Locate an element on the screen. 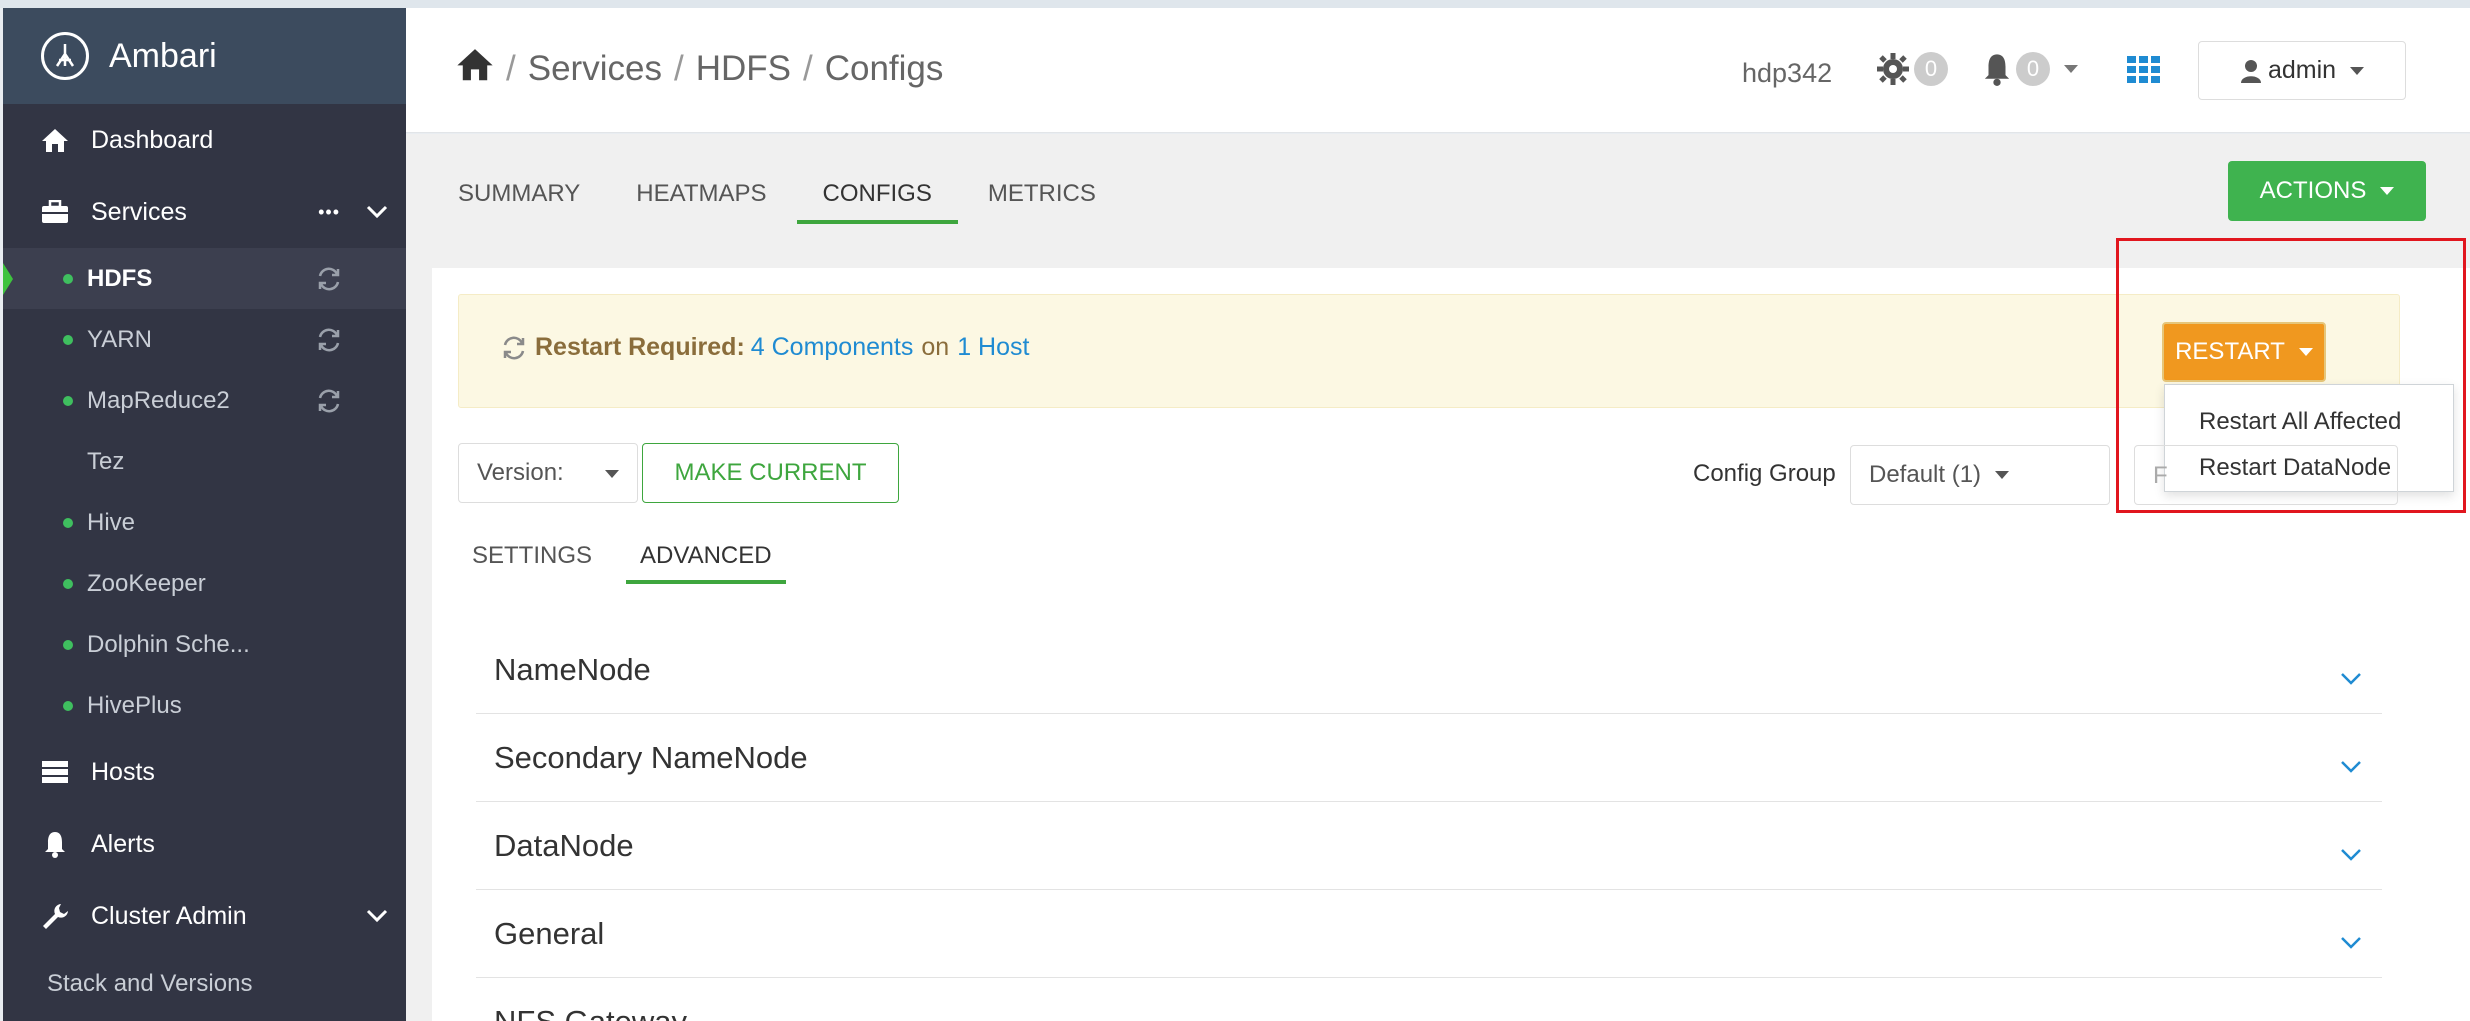  user-name: admin is located at coordinates (2302, 70).